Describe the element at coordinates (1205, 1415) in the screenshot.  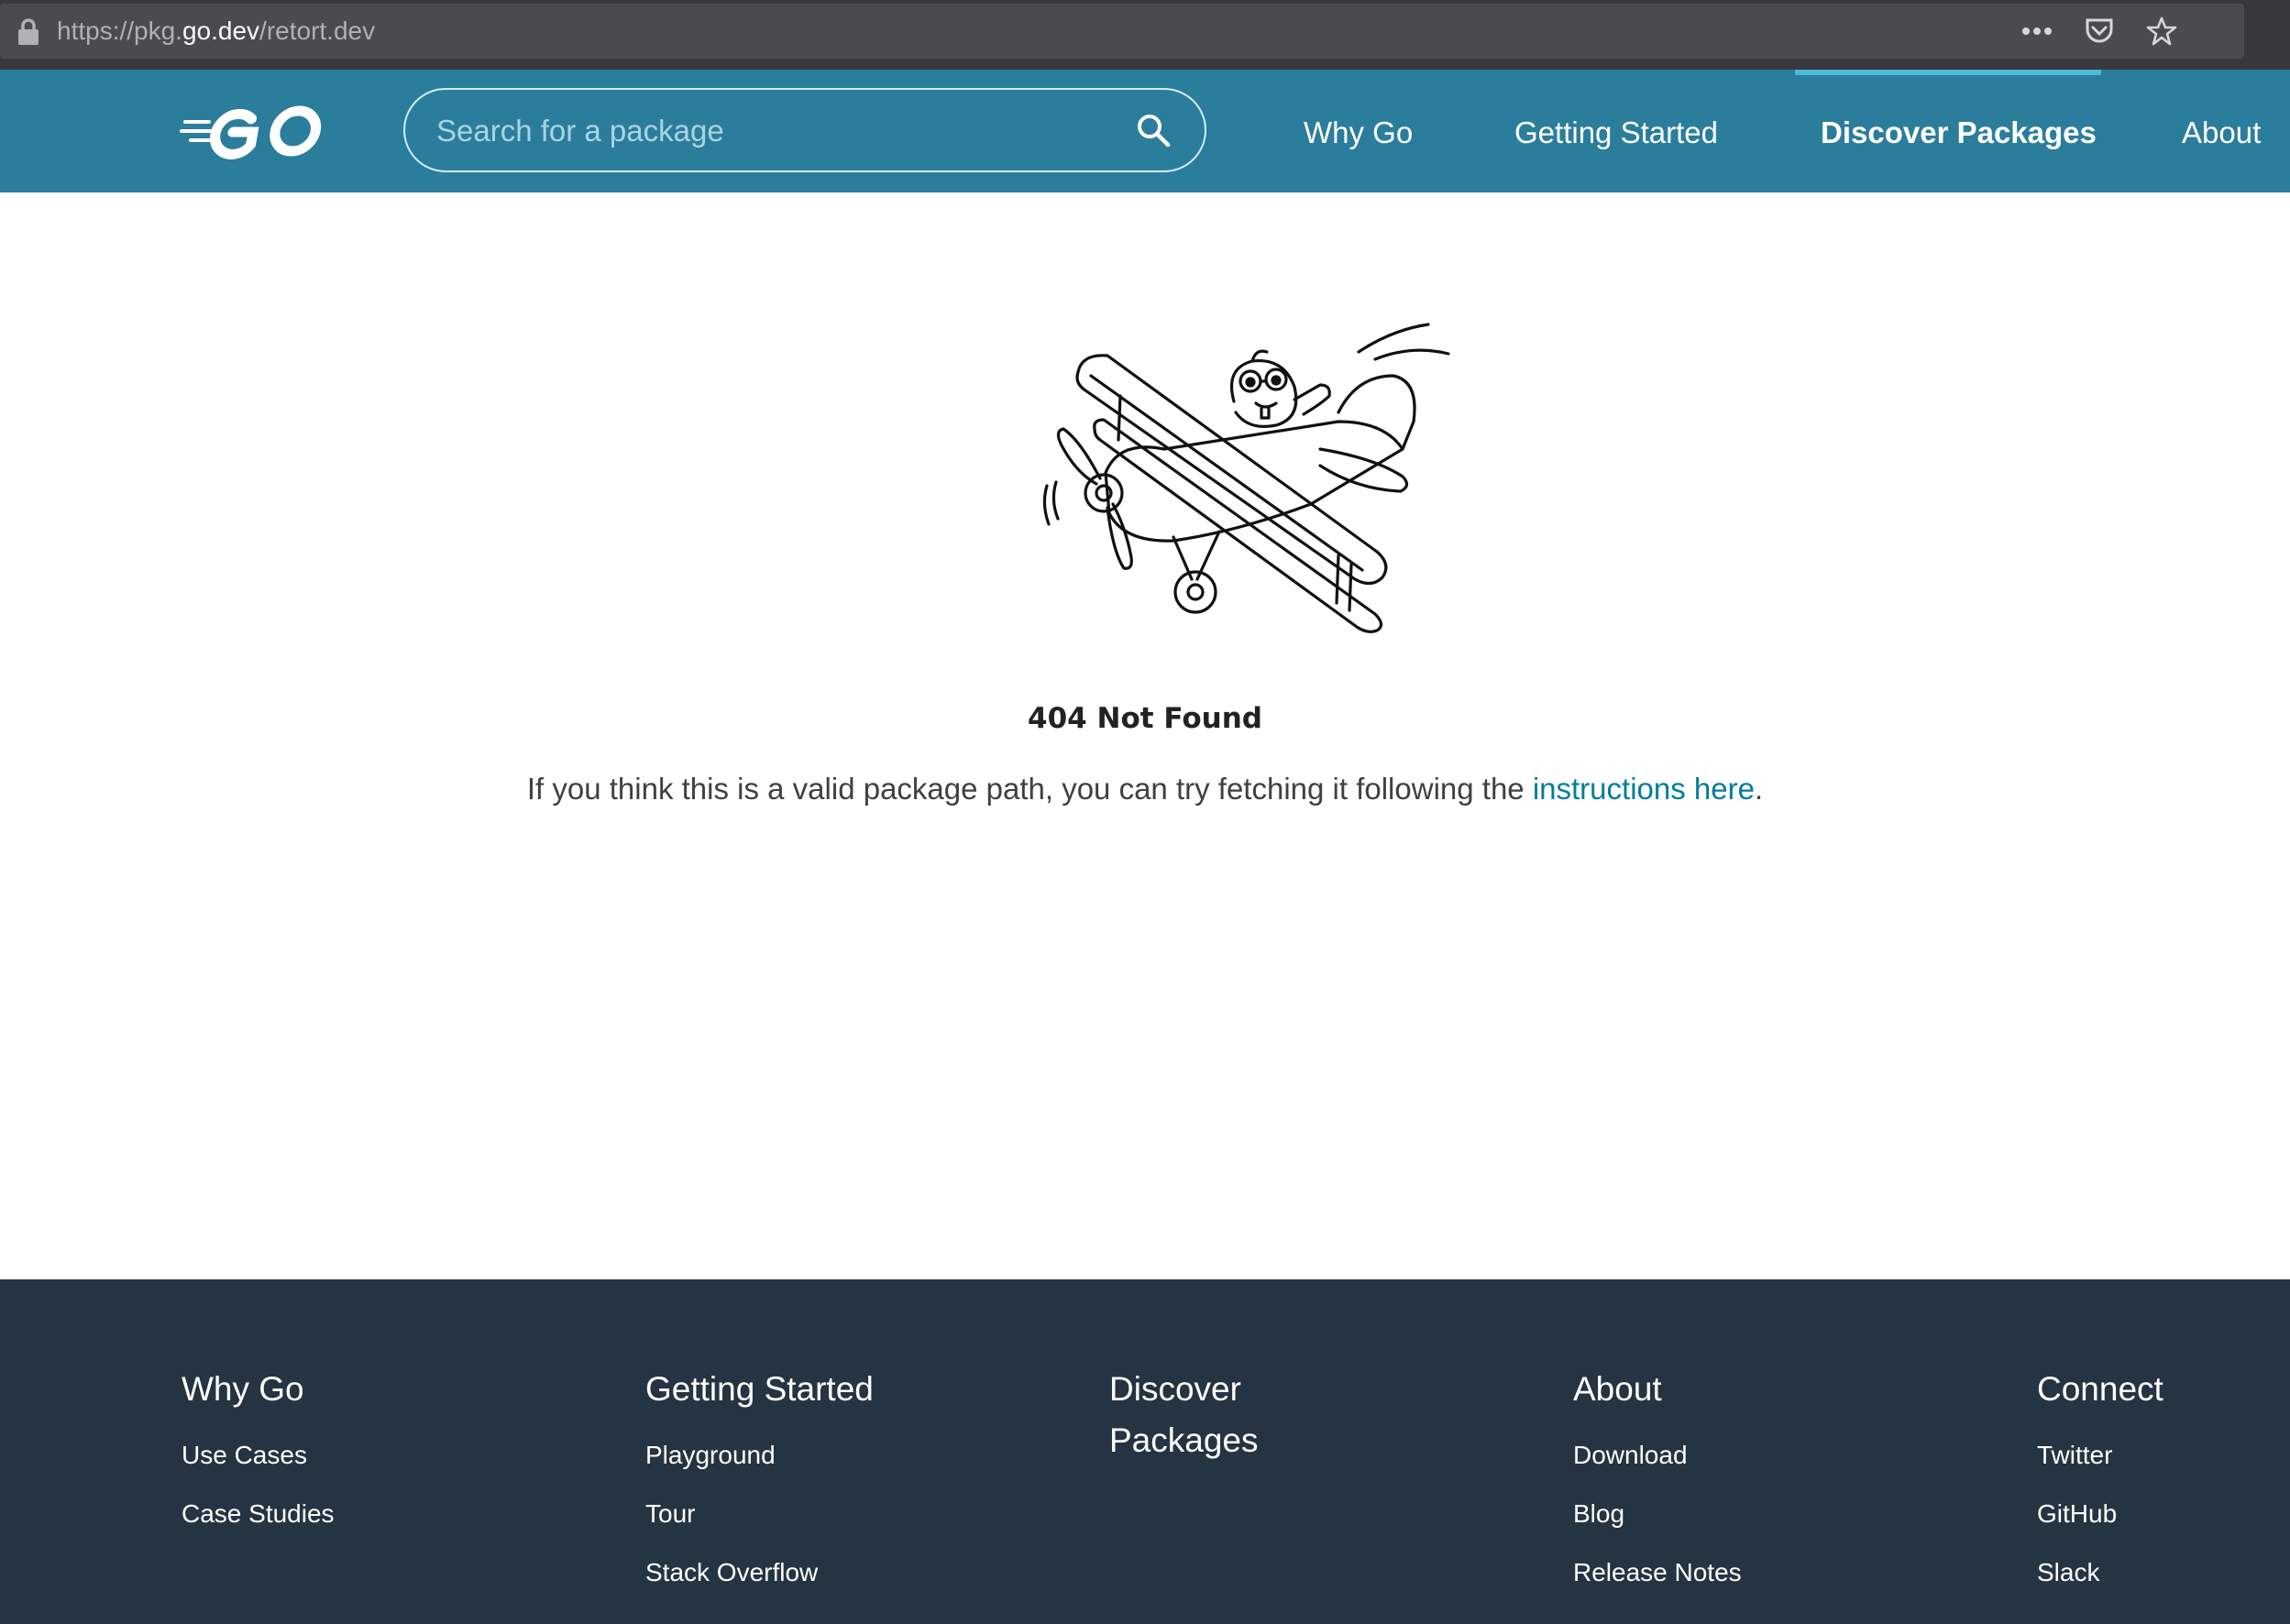
I see `footer-heading: Discover Packages` at that location.